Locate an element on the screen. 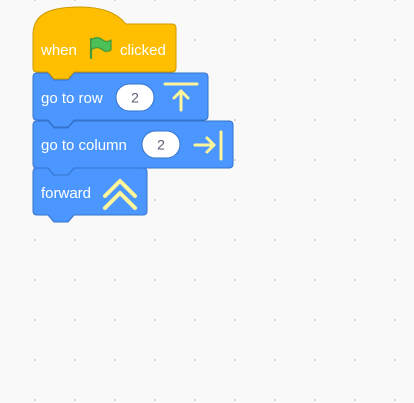 The height and width of the screenshot is (403, 414). row-number-input: 2 is located at coordinates (135, 97).